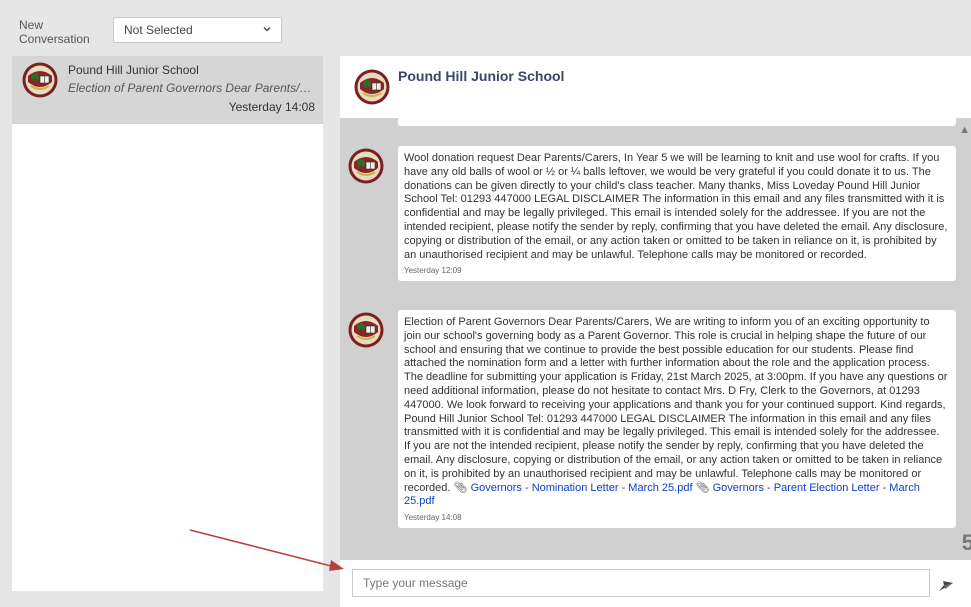  What do you see at coordinates (946, 584) in the screenshot?
I see `send-icon` at bounding box center [946, 584].